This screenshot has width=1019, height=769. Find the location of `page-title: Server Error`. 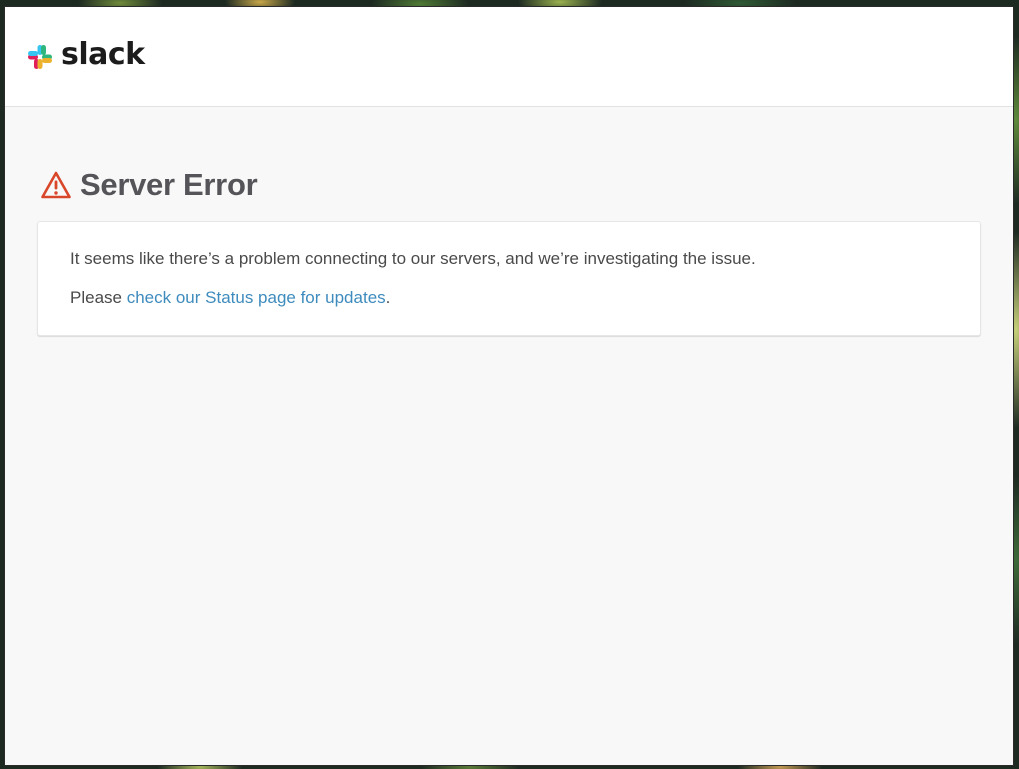

page-title: Server Error is located at coordinates (169, 184).